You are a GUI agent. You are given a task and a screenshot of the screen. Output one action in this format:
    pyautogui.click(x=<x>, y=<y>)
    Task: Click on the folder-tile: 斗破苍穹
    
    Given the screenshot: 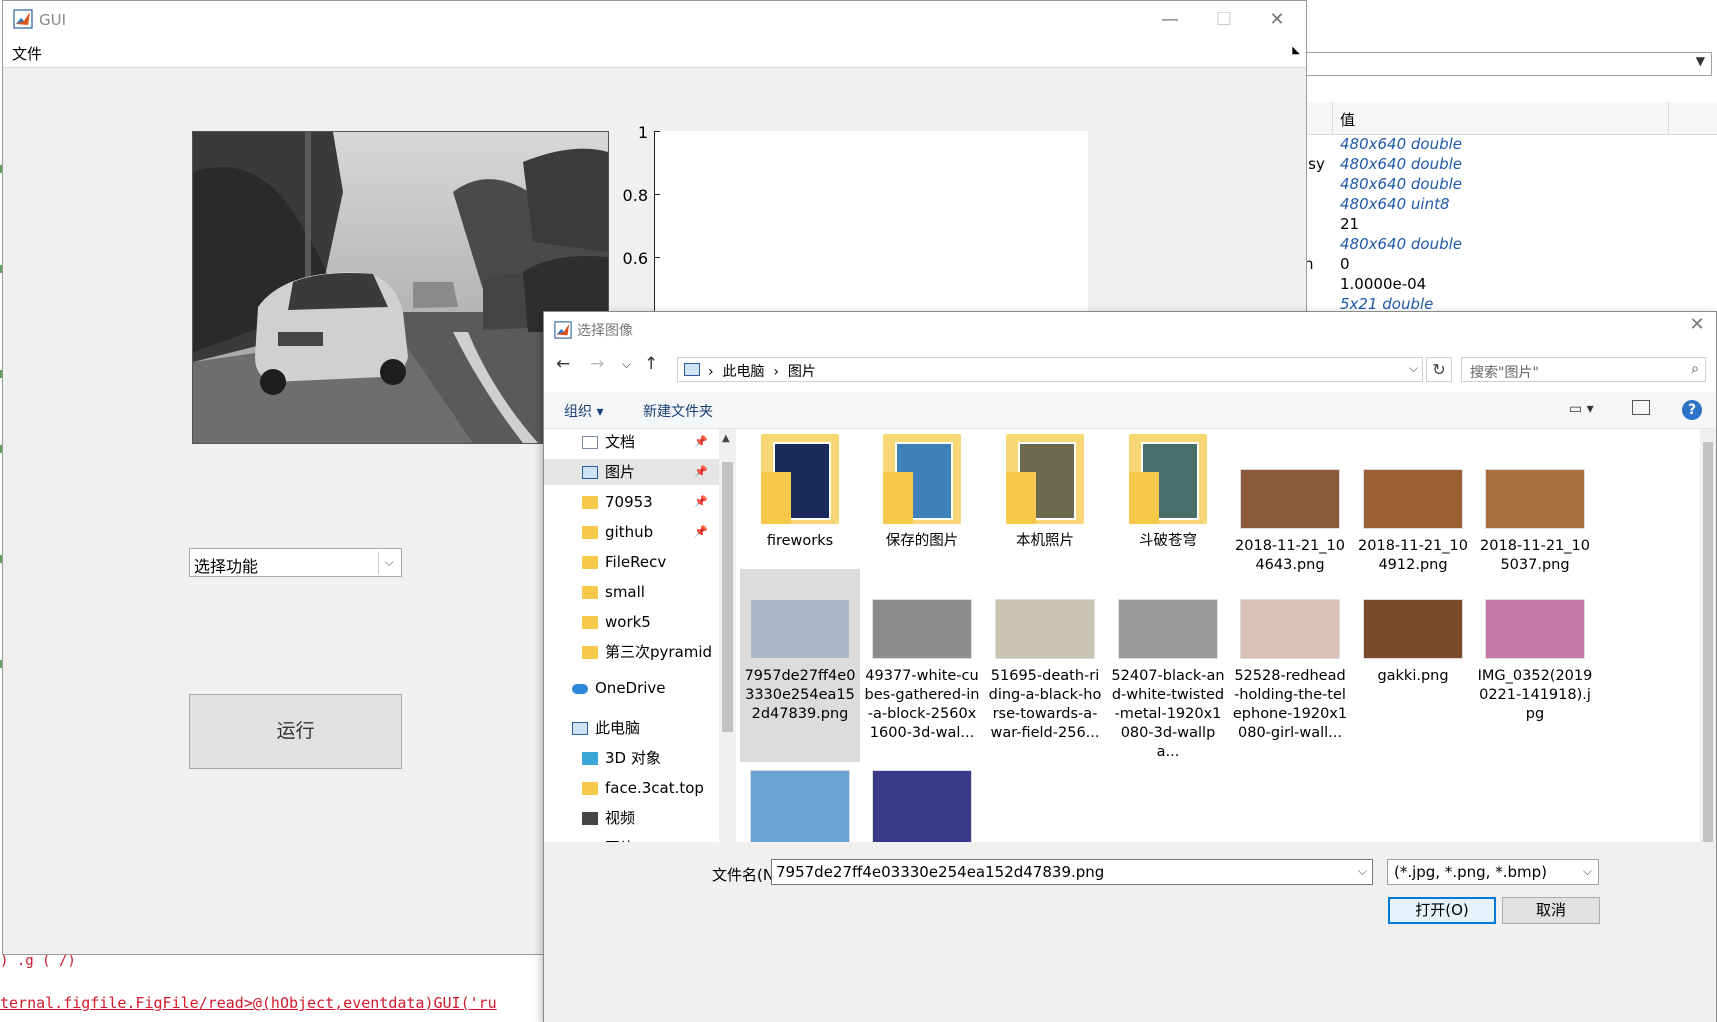 What is the action you would take?
    pyautogui.click(x=1168, y=490)
    